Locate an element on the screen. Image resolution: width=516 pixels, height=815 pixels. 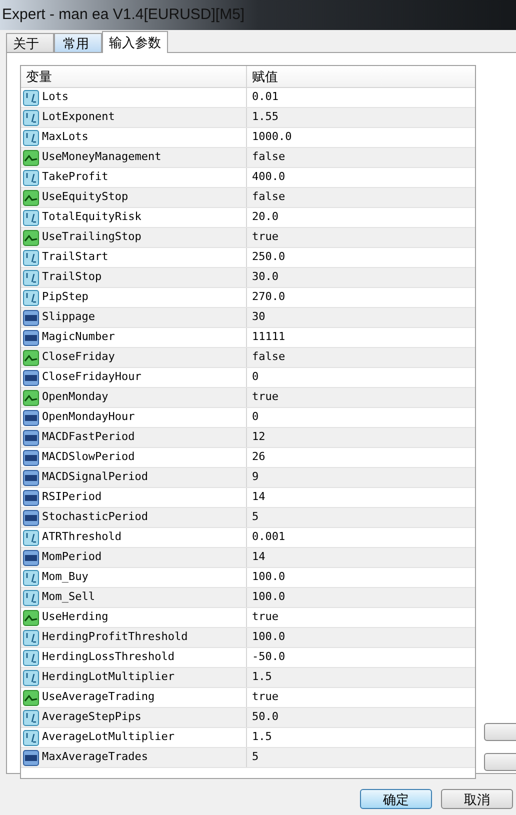
parameter-name: MaxLots is located at coordinates (65, 137).